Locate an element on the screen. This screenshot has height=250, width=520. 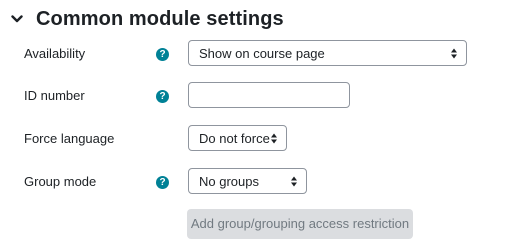
group-mode-select: No groups is located at coordinates (247, 181).